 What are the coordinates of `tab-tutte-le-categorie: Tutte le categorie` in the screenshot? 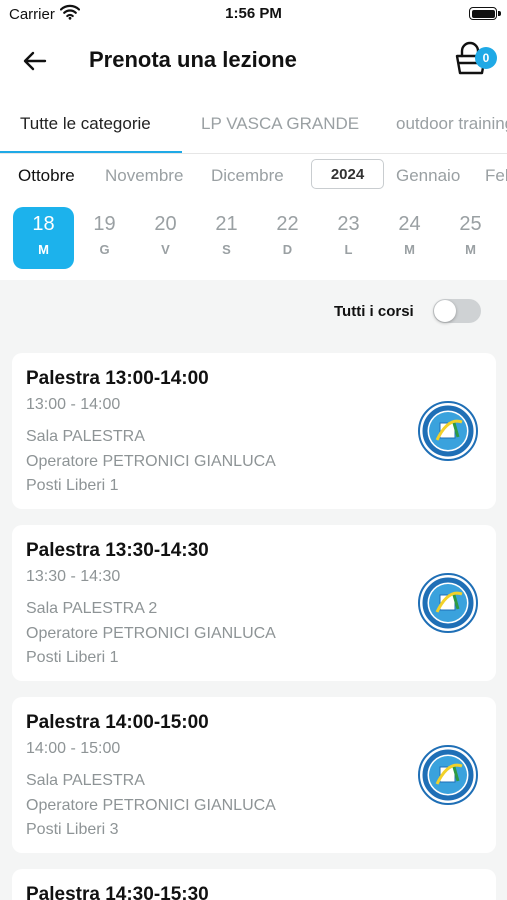 It's located at (85, 124).